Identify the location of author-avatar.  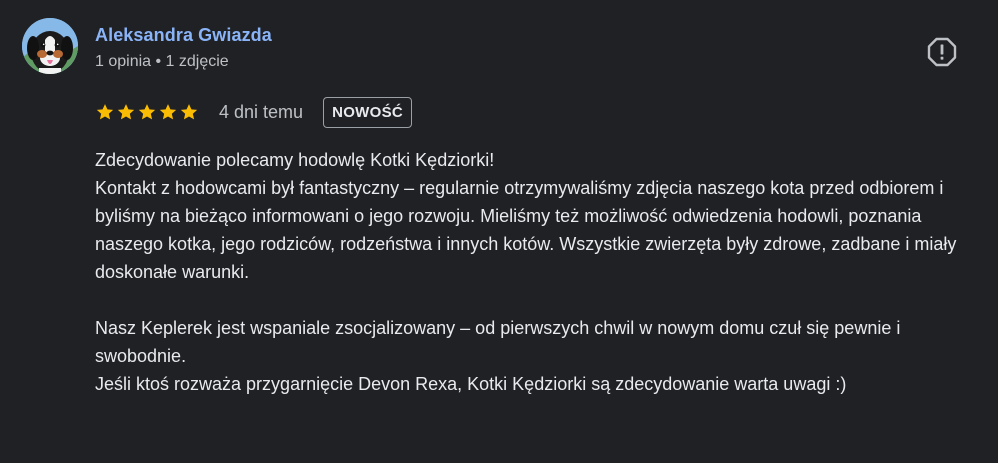
(50, 46).